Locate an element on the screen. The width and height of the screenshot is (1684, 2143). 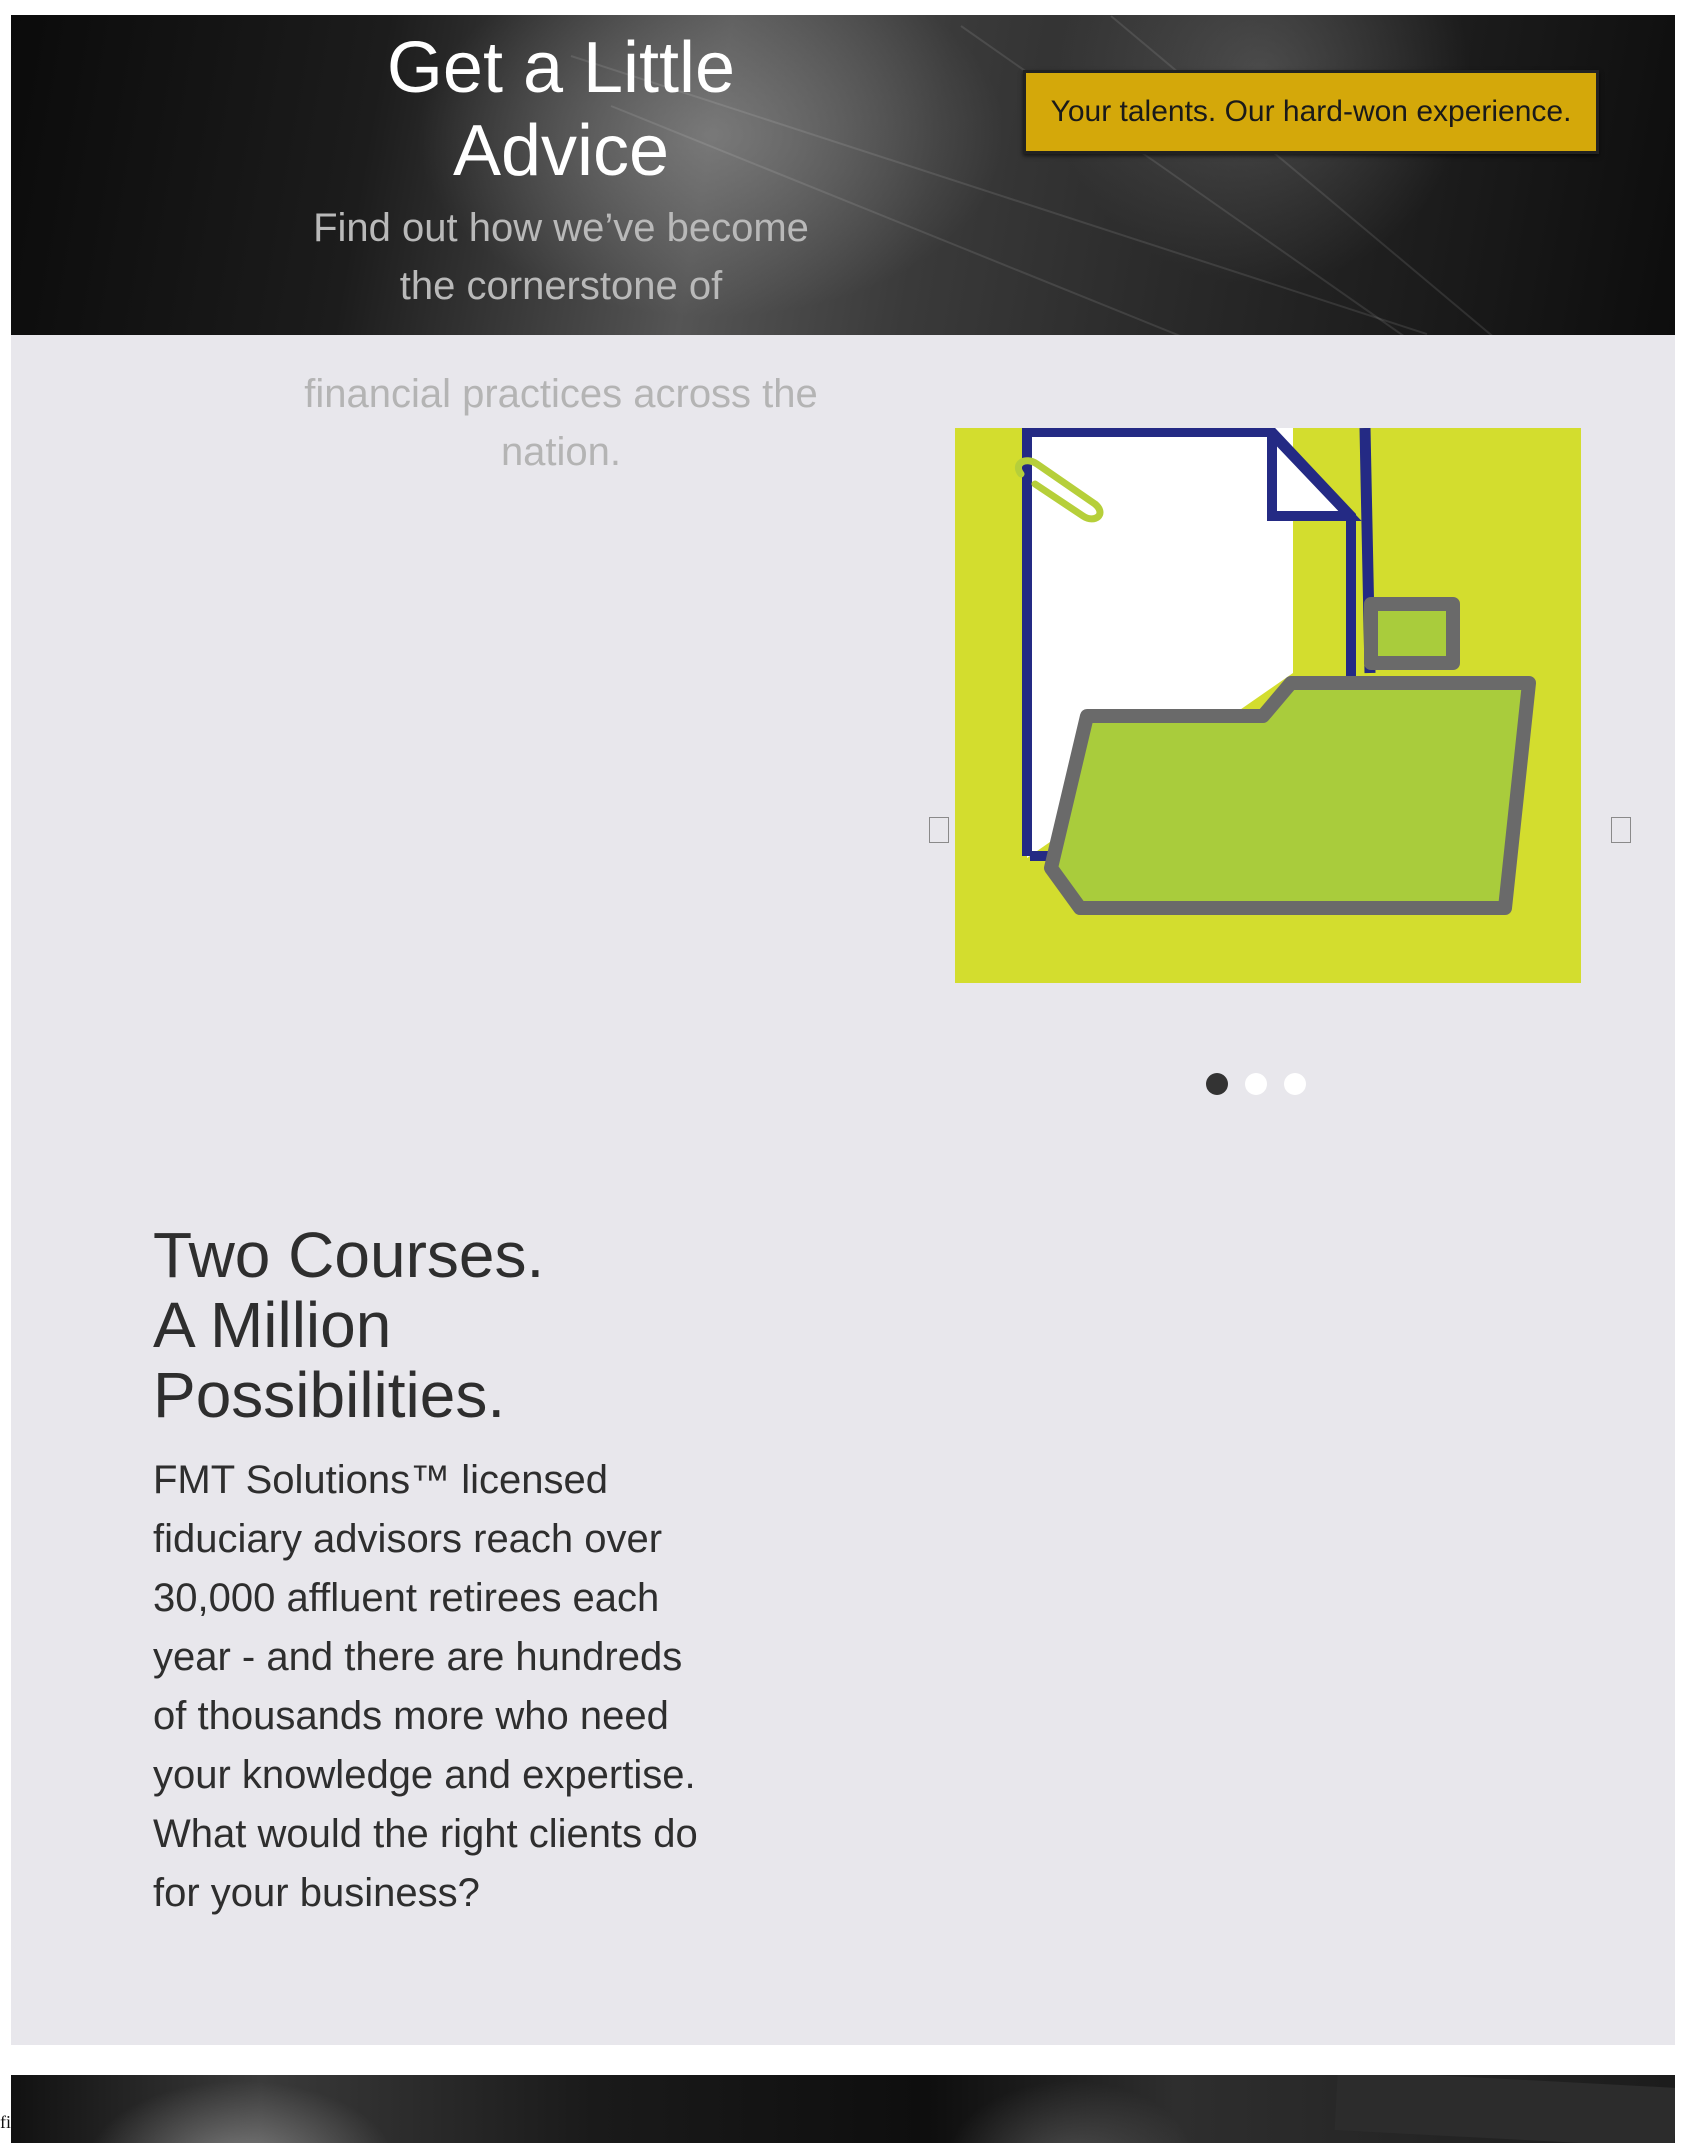
stray-text: fi is located at coordinates (5, 2122).